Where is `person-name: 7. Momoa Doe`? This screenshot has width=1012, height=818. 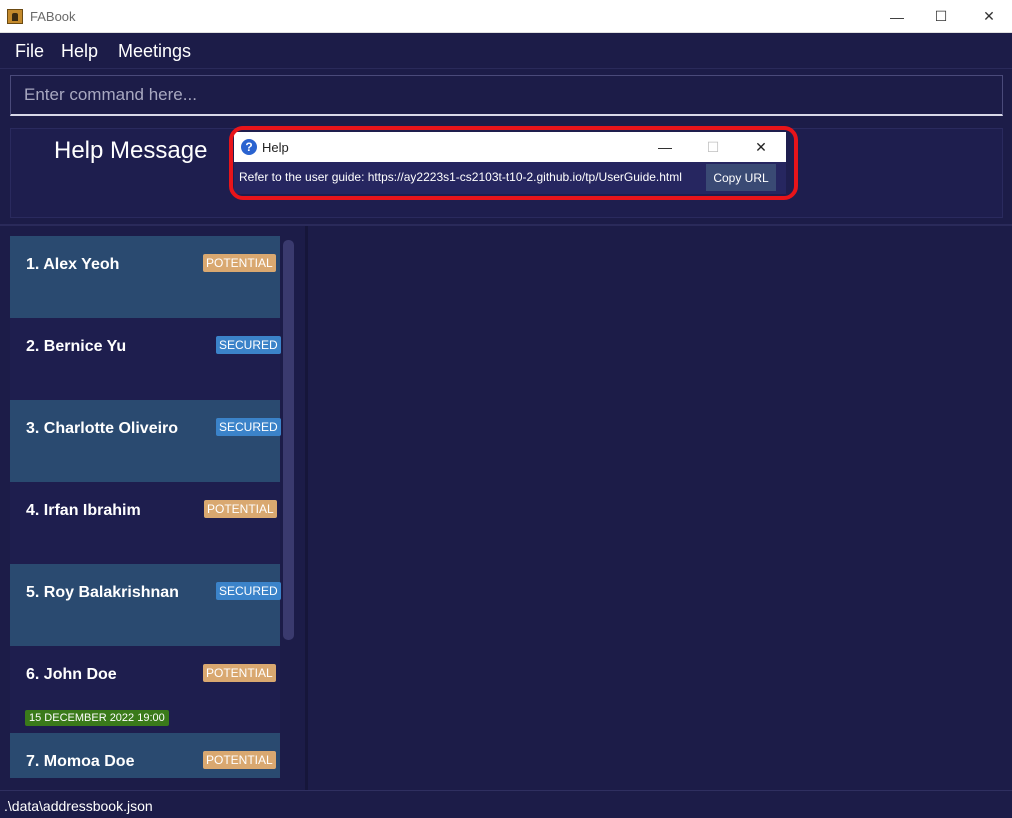 person-name: 7. Momoa Doe is located at coordinates (80, 761).